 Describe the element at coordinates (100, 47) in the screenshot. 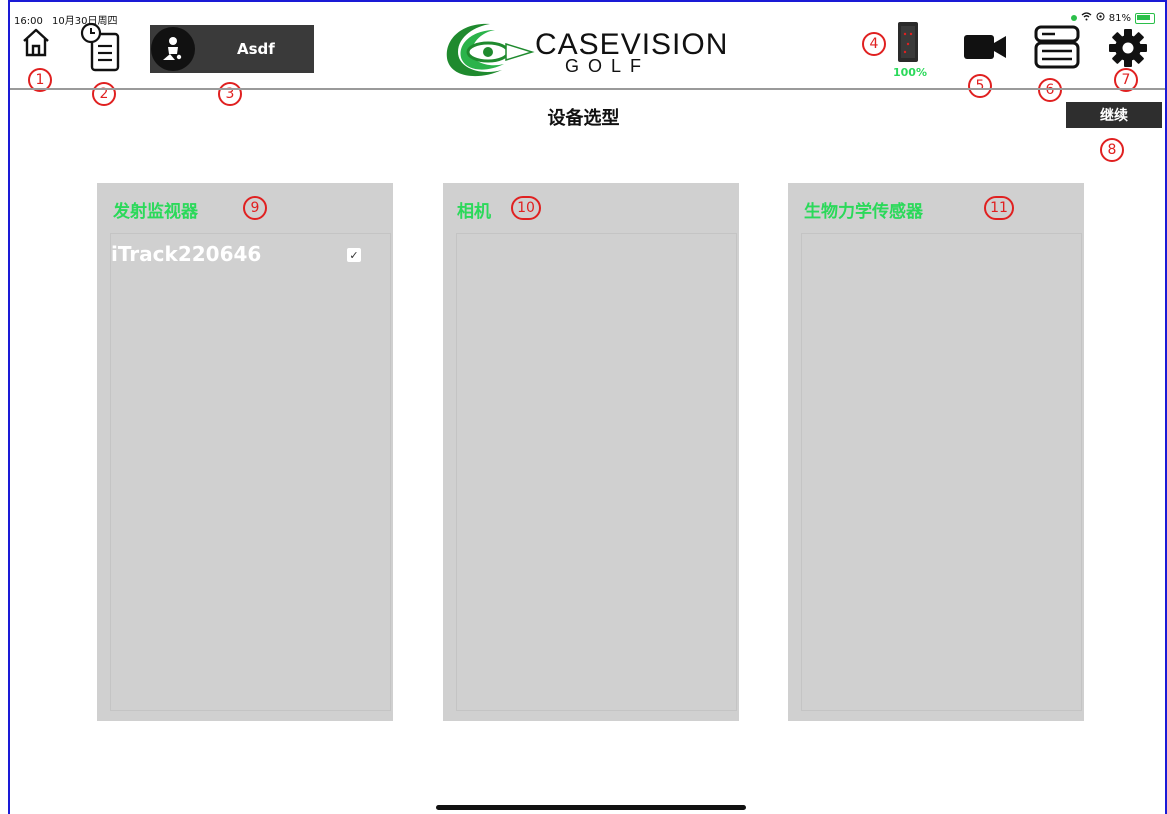

I see `history-clipboard-icon` at that location.